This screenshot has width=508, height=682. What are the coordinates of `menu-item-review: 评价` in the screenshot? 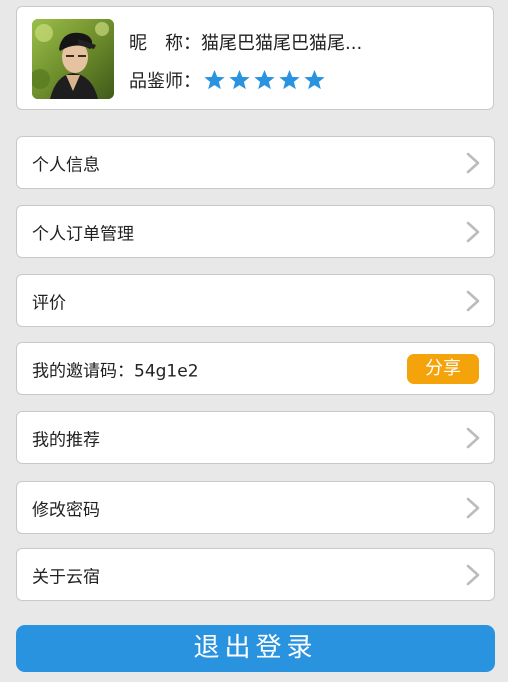 It's located at (255, 300).